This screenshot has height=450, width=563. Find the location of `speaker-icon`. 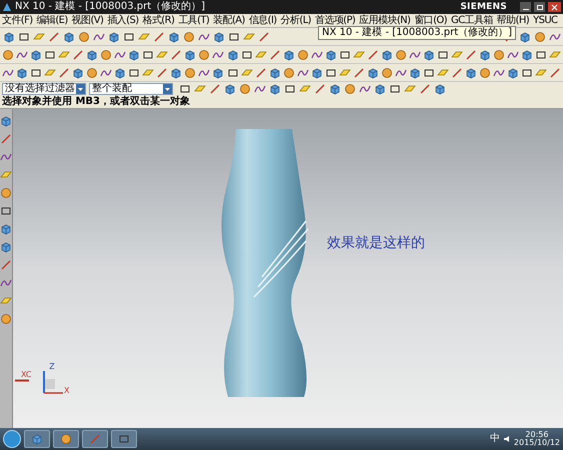

speaker-icon is located at coordinates (506, 439).